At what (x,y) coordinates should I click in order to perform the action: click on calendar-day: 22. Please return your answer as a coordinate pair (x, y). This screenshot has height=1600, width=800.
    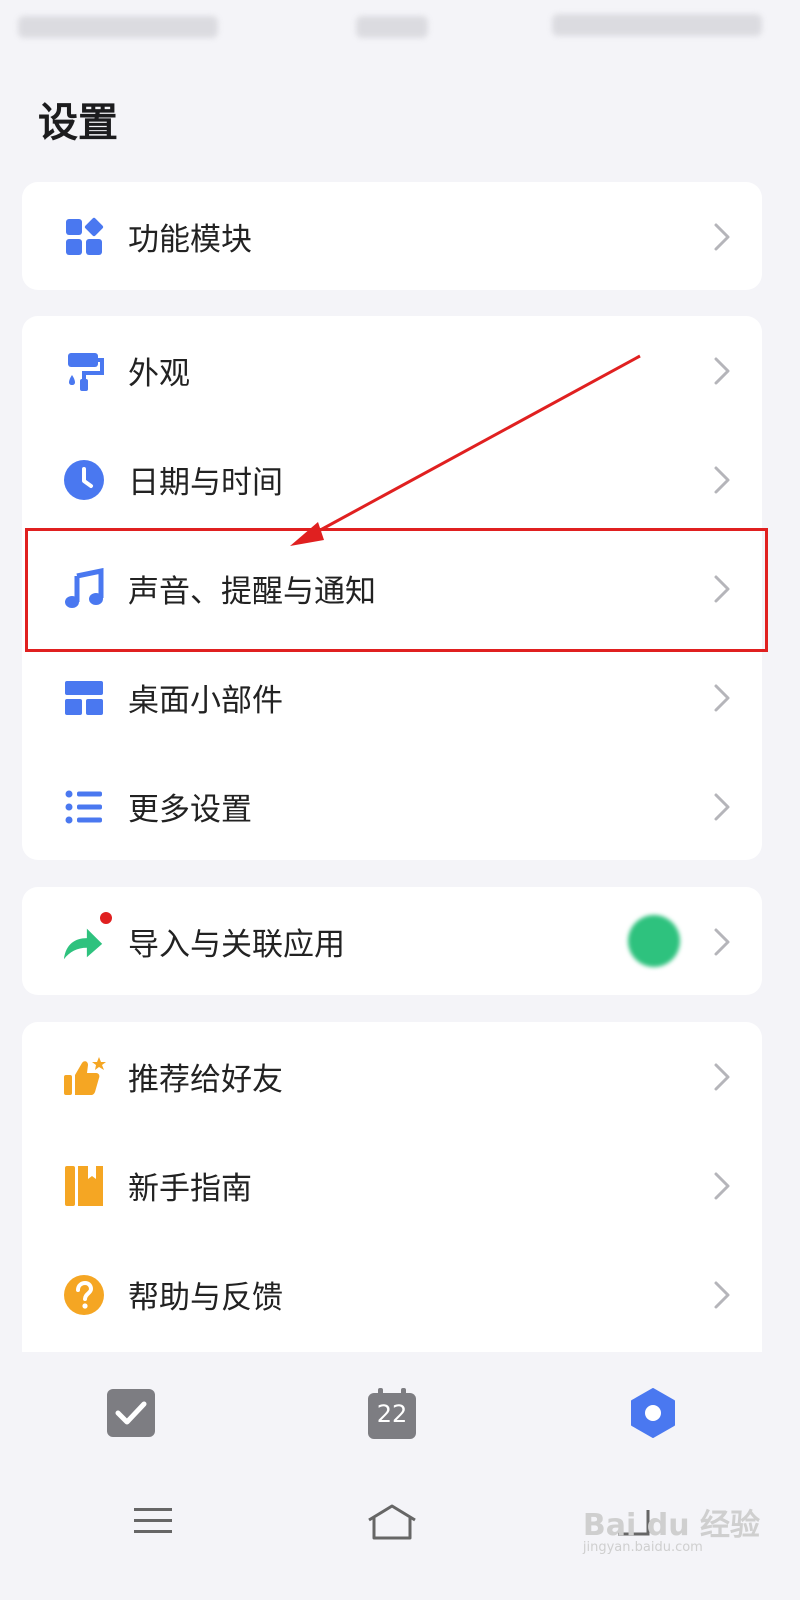
    Looking at the image, I should click on (392, 1414).